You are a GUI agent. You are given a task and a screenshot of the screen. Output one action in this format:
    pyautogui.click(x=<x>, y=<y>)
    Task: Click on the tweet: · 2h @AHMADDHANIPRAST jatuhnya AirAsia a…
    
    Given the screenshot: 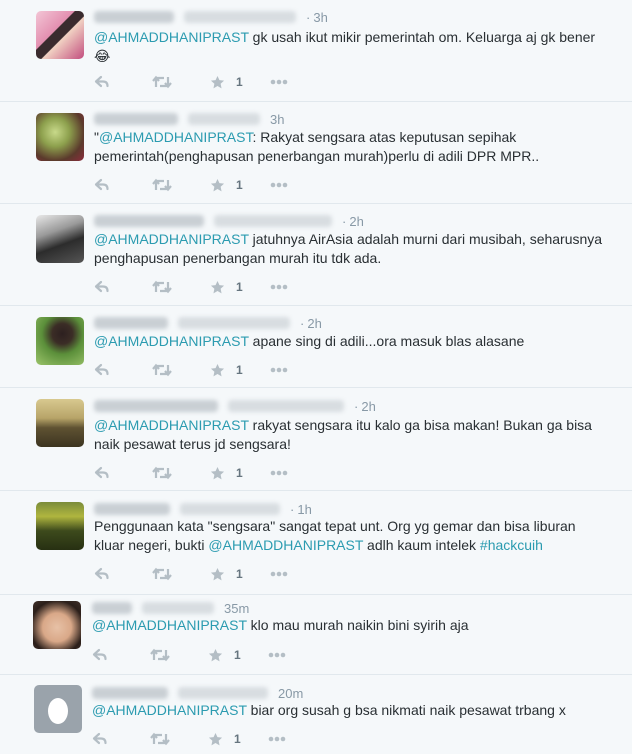 What is the action you would take?
    pyautogui.click(x=316, y=255)
    